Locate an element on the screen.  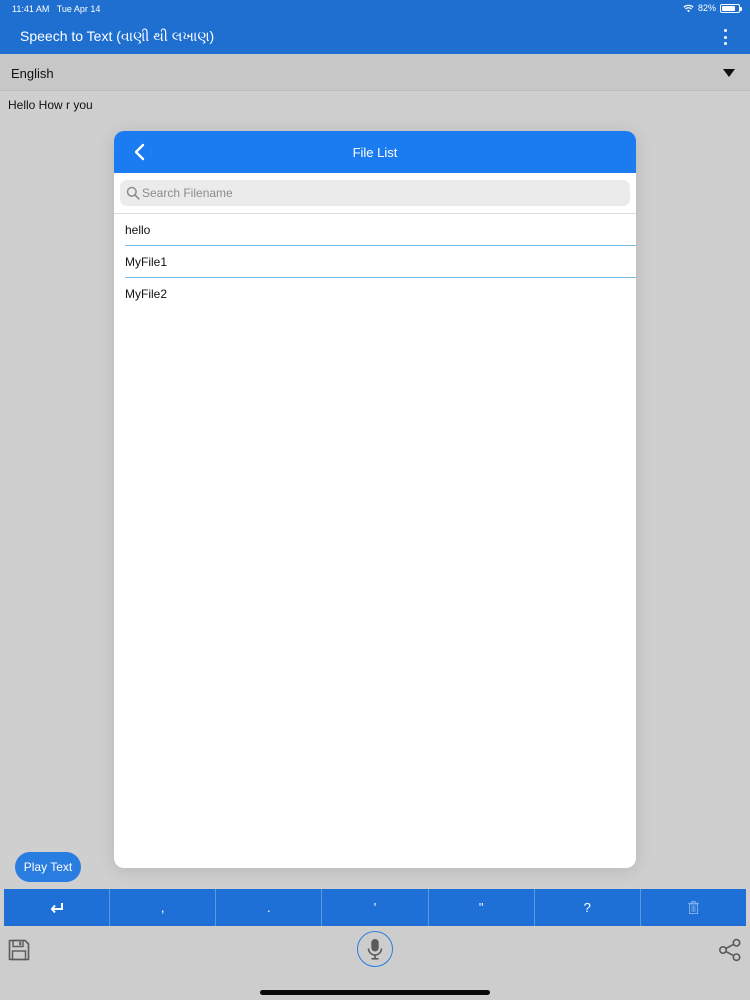
file-list: hello MyFile1 MyFile2 is located at coordinates (375, 262).